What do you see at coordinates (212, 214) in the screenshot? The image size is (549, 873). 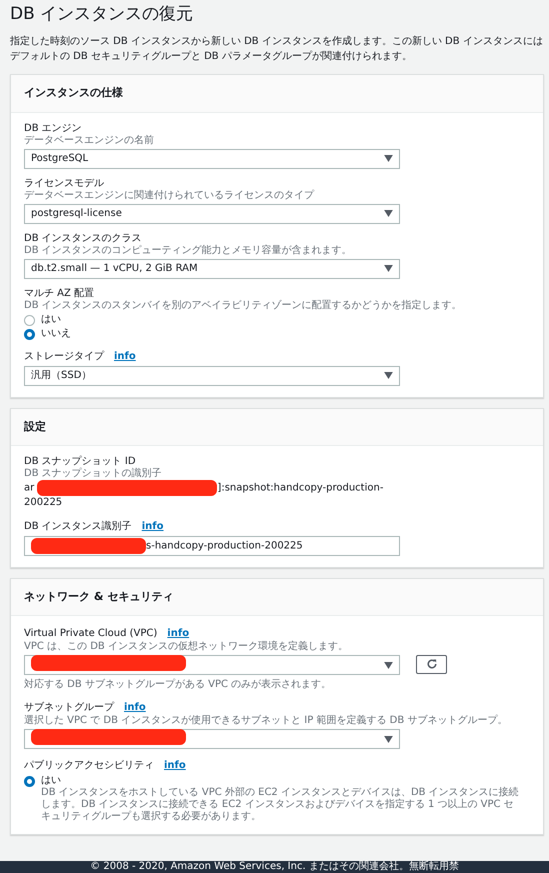 I see `select-field: postgresql-license` at bounding box center [212, 214].